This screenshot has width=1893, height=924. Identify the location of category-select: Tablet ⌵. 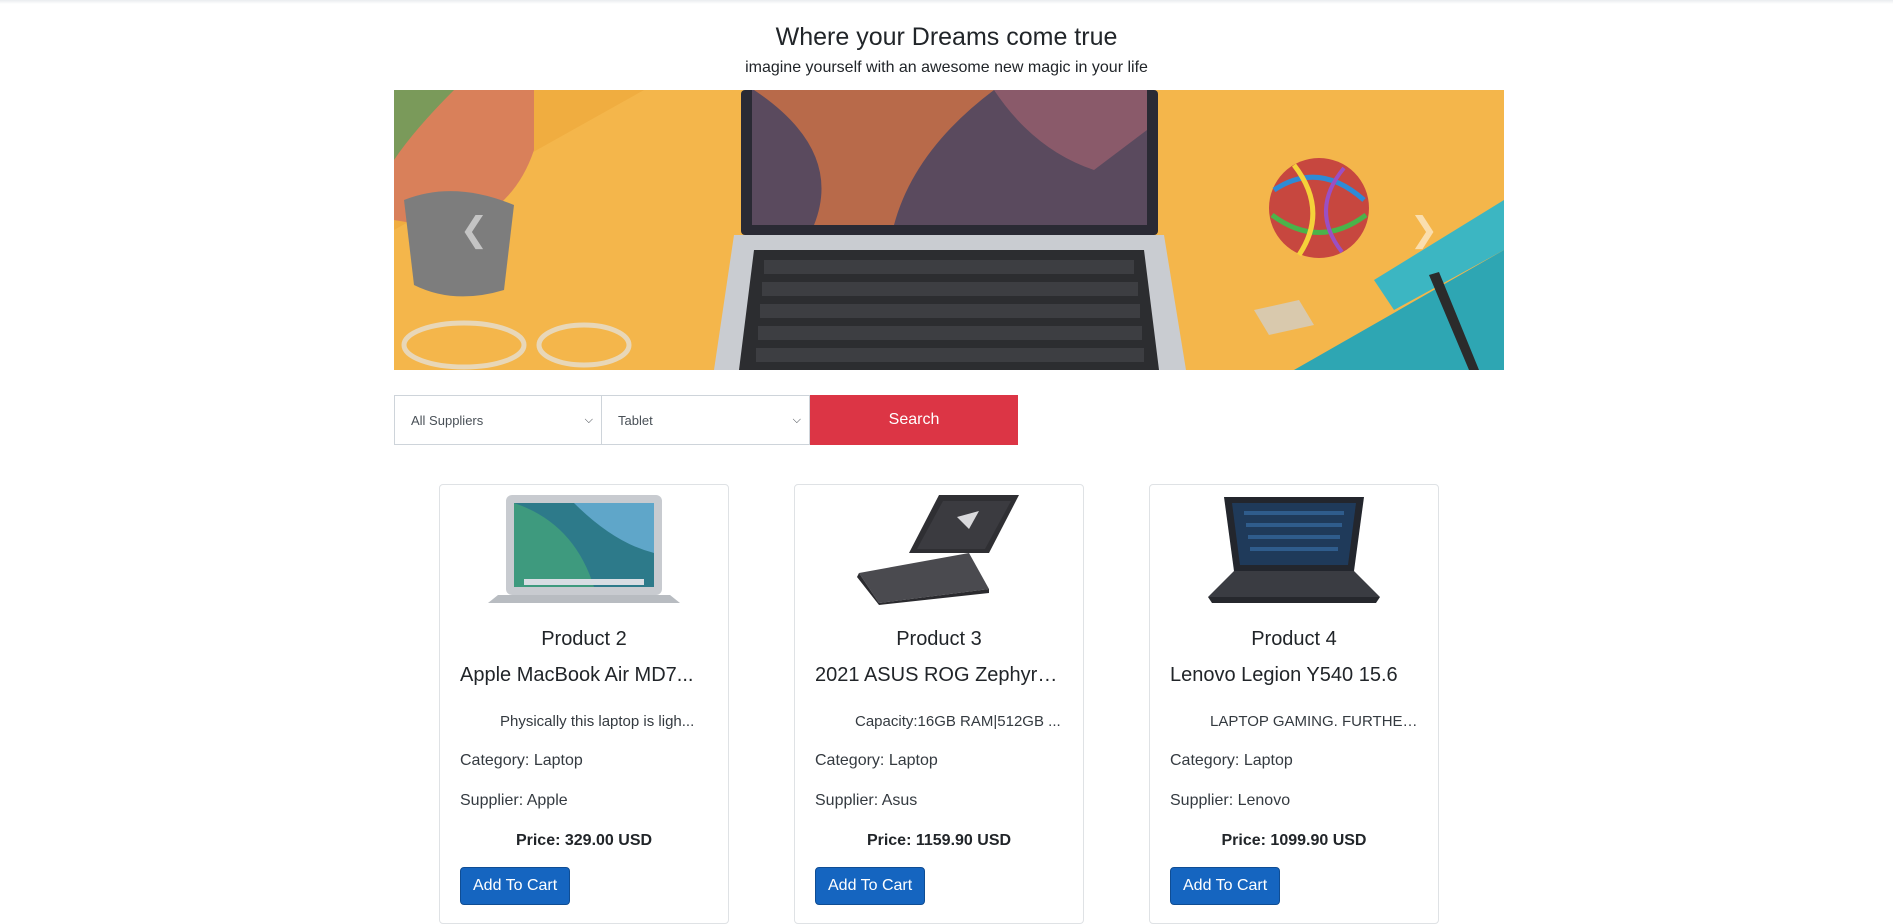
(706, 420).